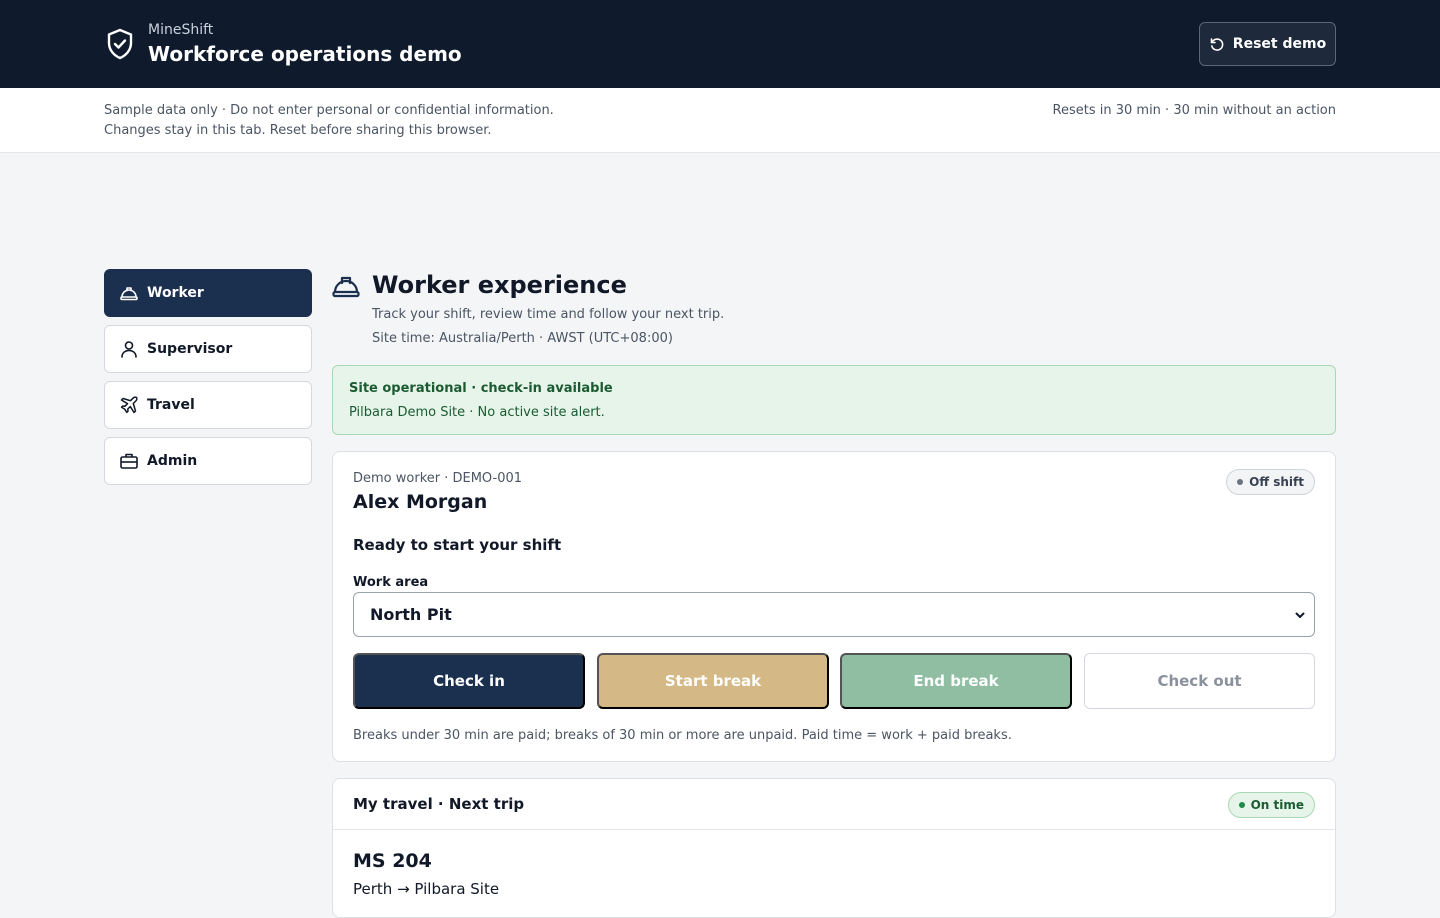 This screenshot has width=1440, height=918. Describe the element at coordinates (956, 681) in the screenshot. I see `end-break-button: End break` at that location.